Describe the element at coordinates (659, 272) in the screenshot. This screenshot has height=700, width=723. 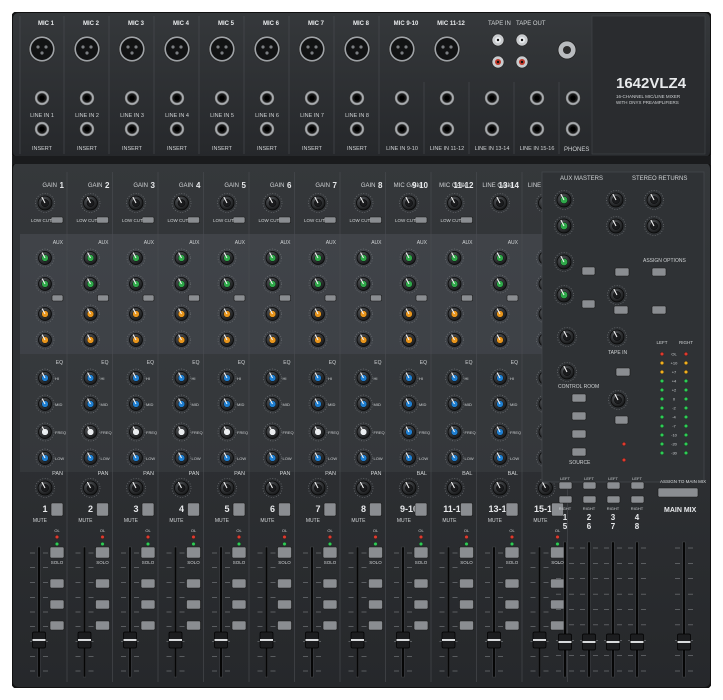
I see `assign-option-b-button` at that location.